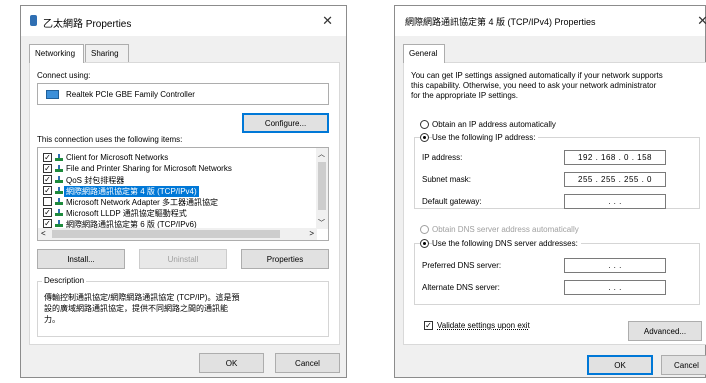 The width and height of the screenshot is (706, 383). I want to click on vertical-scrollbar: ︿ ﹀, so click(322, 188).